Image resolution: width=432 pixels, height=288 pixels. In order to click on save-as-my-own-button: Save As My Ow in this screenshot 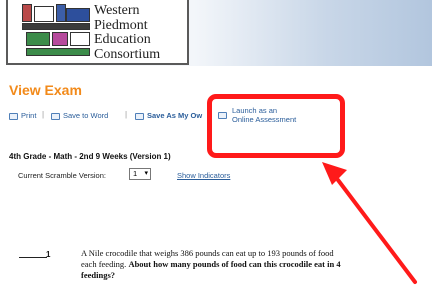, I will do `click(168, 115)`.